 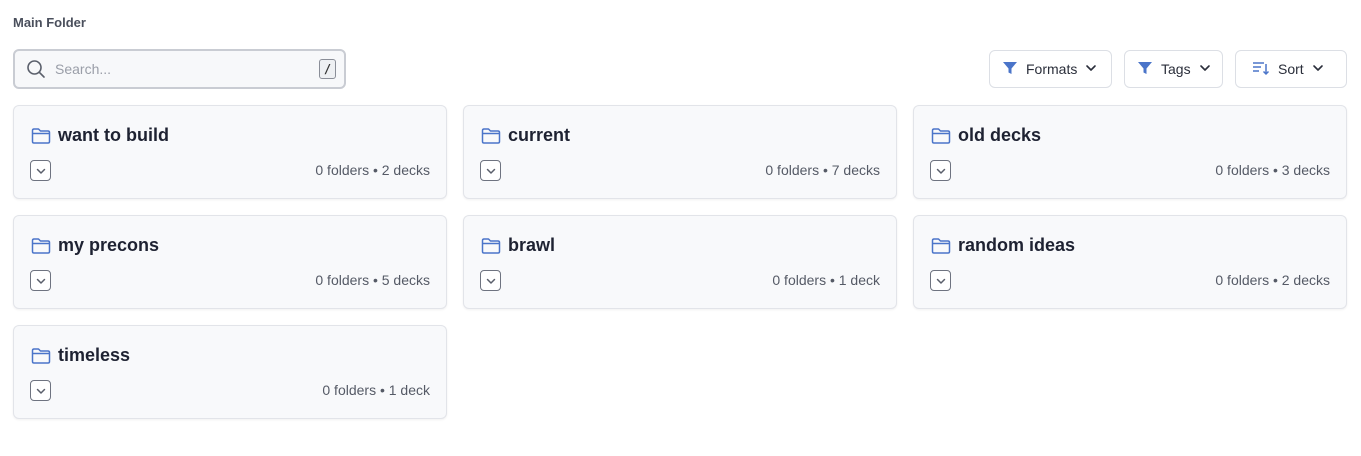 I want to click on folder-name: my precons, so click(x=109, y=245).